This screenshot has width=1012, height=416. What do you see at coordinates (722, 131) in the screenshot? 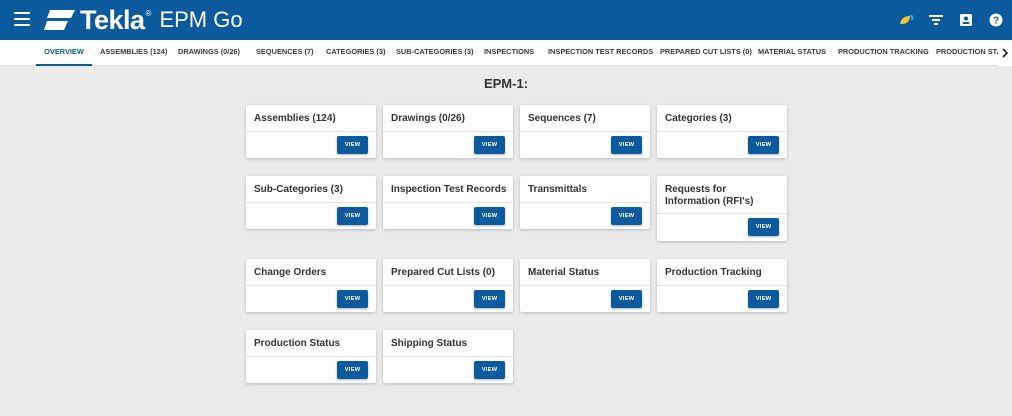
I see `card-categories: Categories (3) VIEW` at bounding box center [722, 131].